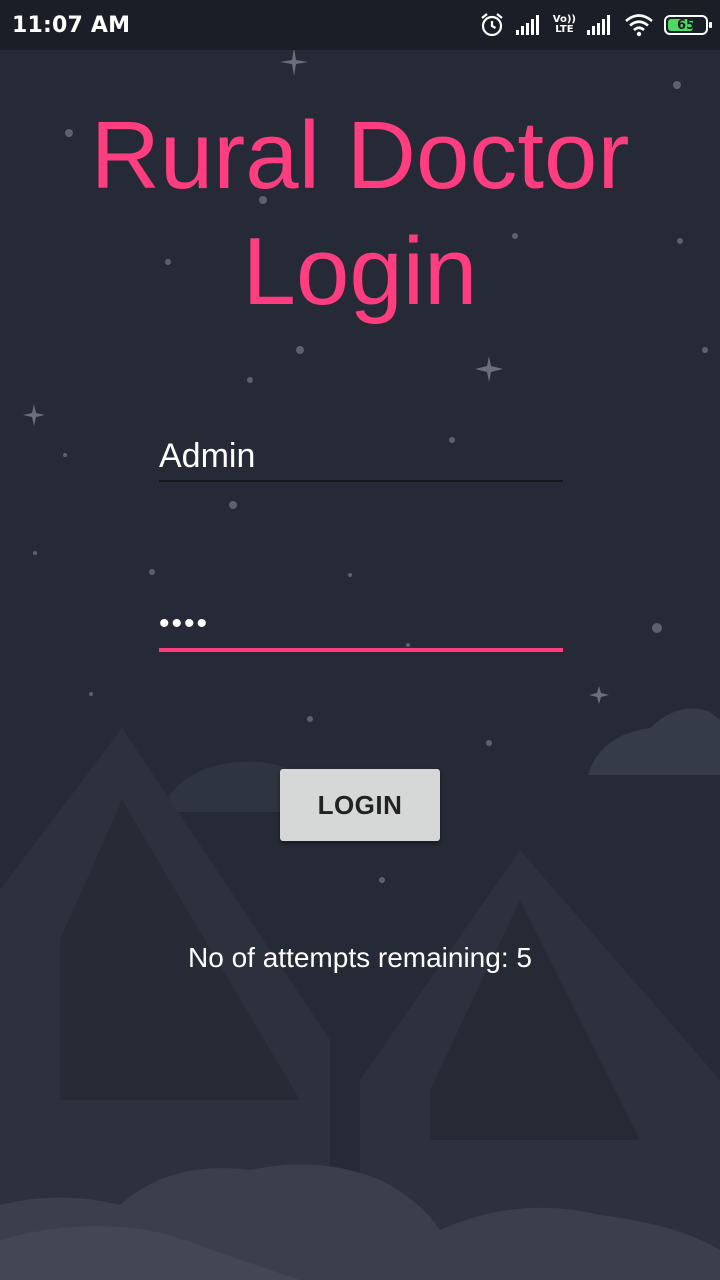 Image resolution: width=720 pixels, height=1280 pixels. I want to click on battery-percent: 65, so click(686, 25).